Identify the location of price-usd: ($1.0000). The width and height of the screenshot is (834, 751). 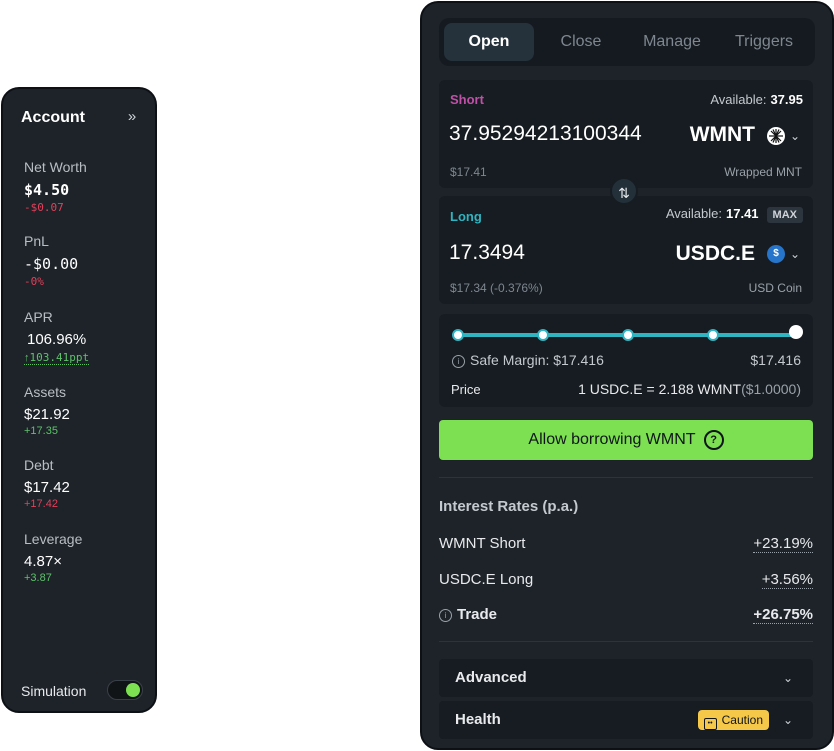
(771, 389).